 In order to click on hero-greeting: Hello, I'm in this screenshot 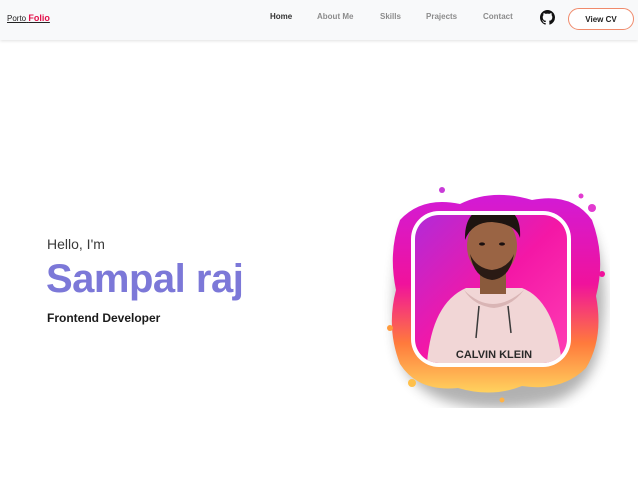, I will do `click(76, 244)`.